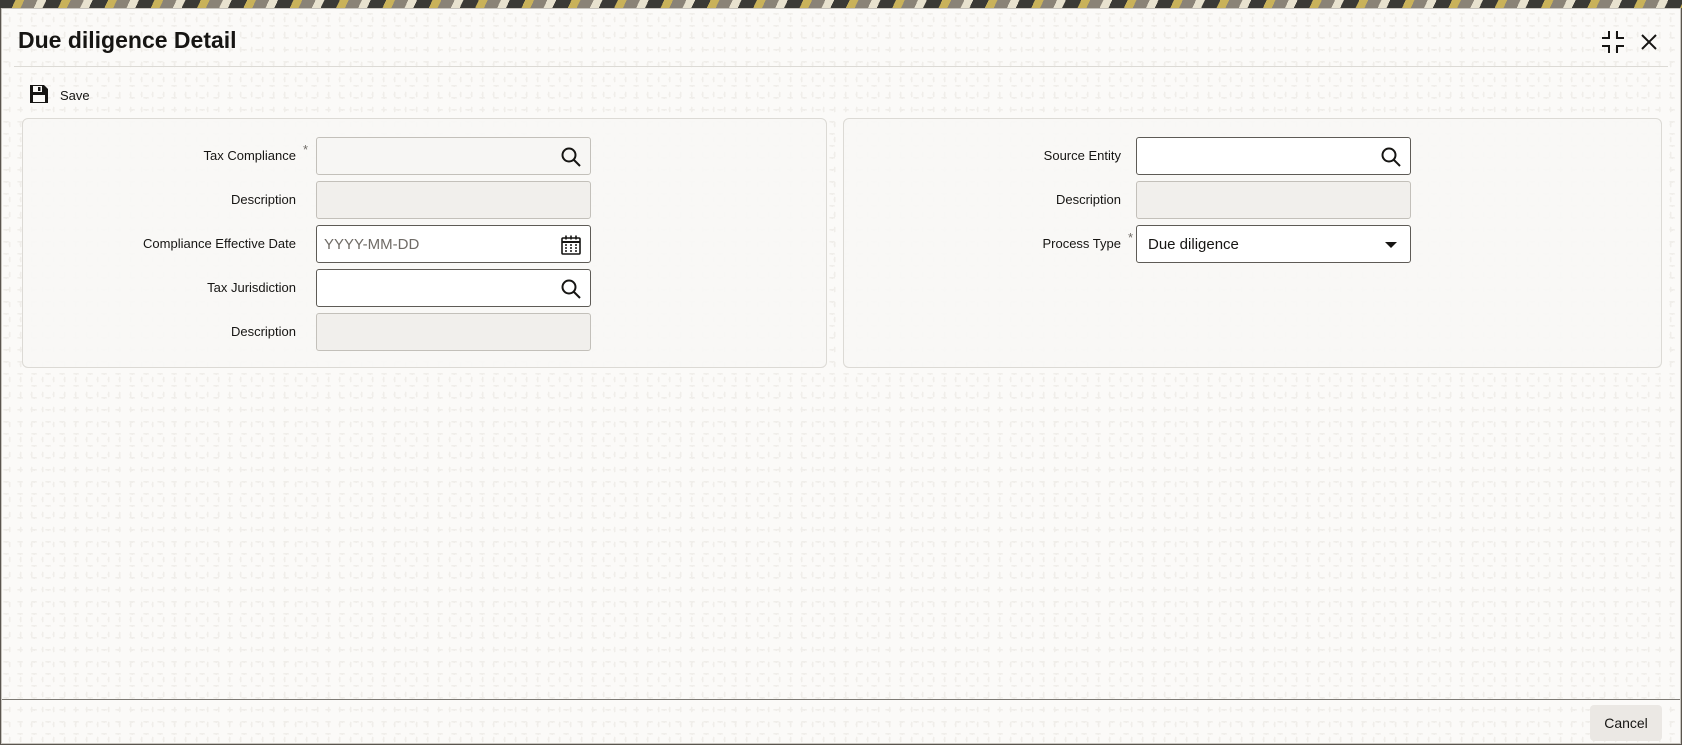  What do you see at coordinates (1391, 245) in the screenshot?
I see `caret-down-icon` at bounding box center [1391, 245].